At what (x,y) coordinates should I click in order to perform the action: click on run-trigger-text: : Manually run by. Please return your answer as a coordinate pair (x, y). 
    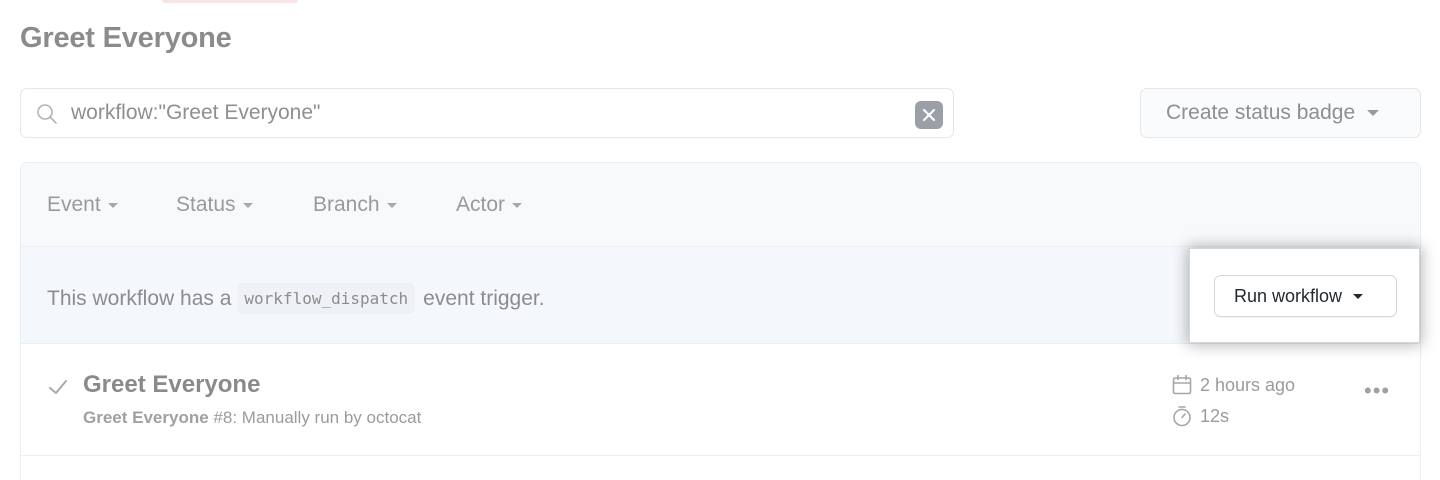
    Looking at the image, I should click on (297, 417).